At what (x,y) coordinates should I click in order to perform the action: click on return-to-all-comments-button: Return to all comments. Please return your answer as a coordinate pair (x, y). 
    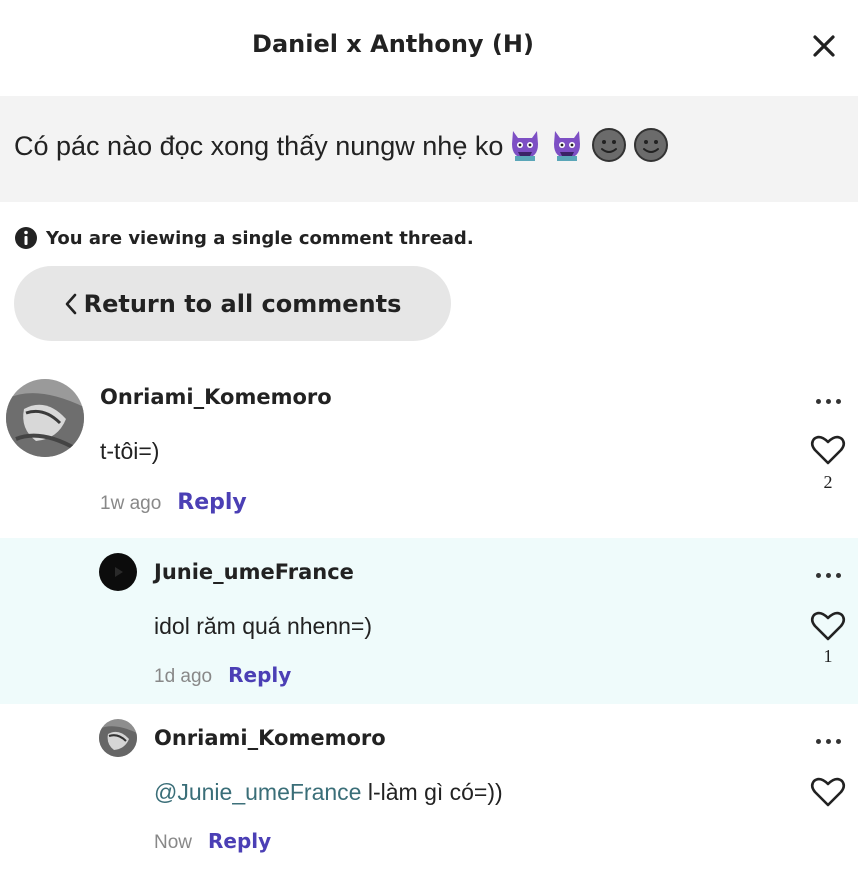
    Looking at the image, I should click on (232, 303).